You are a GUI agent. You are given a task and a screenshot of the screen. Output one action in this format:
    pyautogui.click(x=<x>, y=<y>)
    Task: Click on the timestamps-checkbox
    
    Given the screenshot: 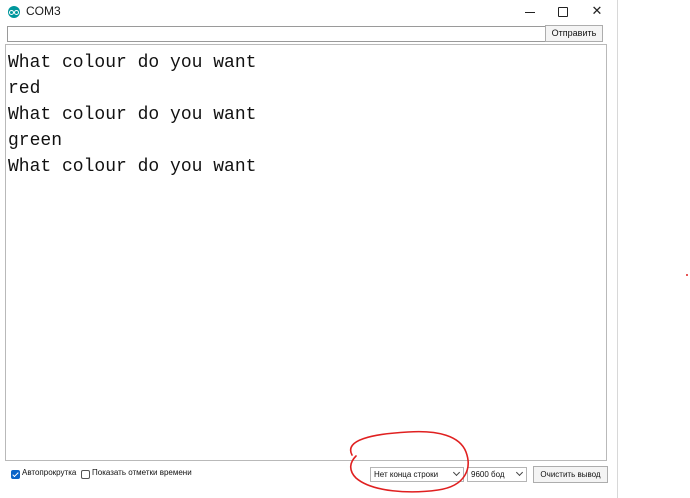 What is the action you would take?
    pyautogui.click(x=85, y=474)
    